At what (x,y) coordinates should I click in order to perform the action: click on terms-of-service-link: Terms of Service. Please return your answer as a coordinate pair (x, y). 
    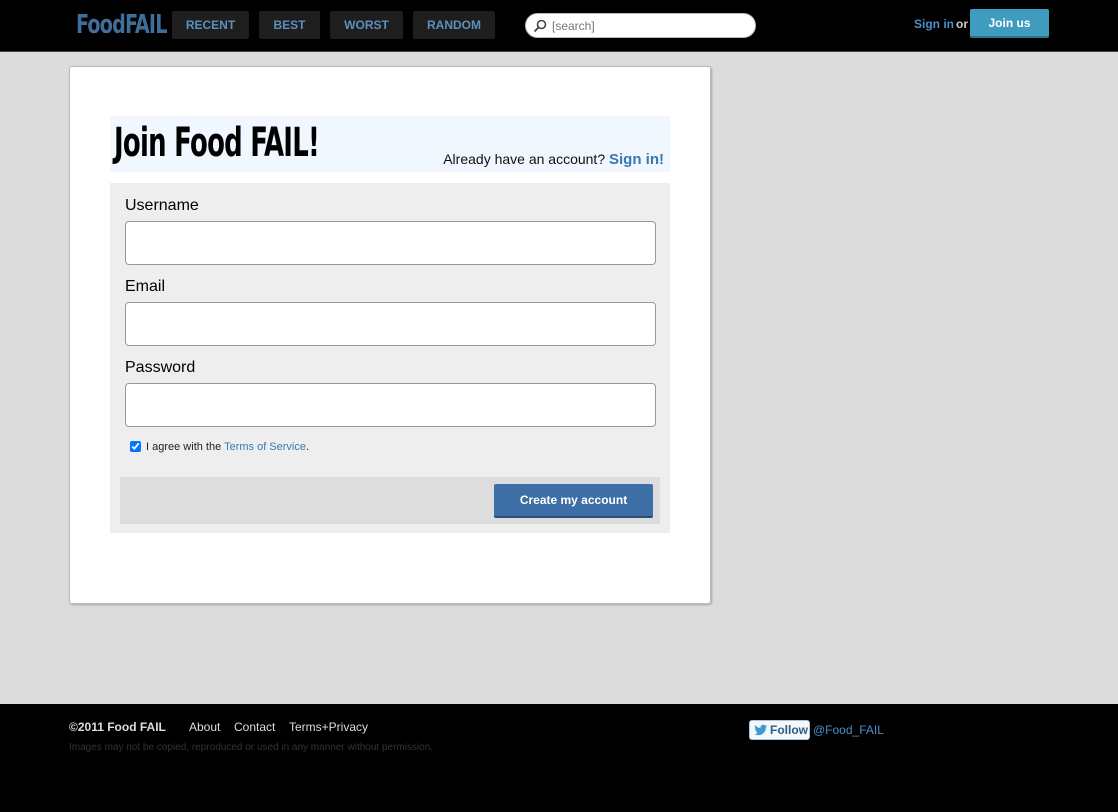
    Looking at the image, I should click on (265, 447).